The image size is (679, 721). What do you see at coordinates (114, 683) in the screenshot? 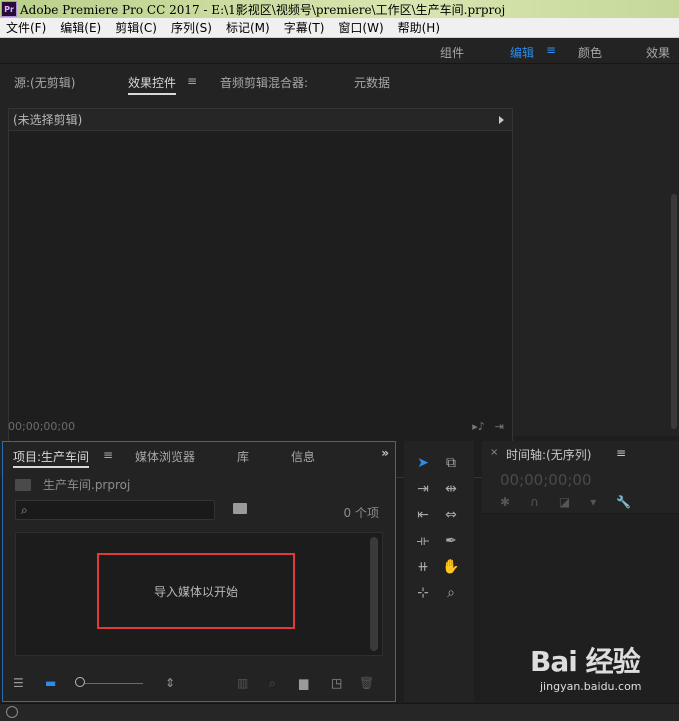
I see `zoom-slider-track` at bounding box center [114, 683].